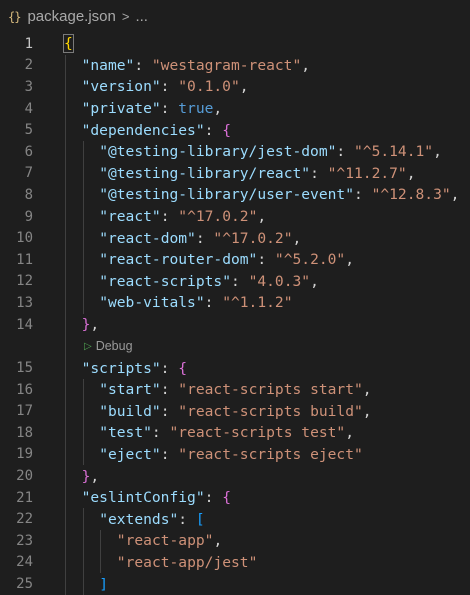 This screenshot has width=470, height=595. What do you see at coordinates (169, 540) in the screenshot?
I see `code-text: "react-app",` at bounding box center [169, 540].